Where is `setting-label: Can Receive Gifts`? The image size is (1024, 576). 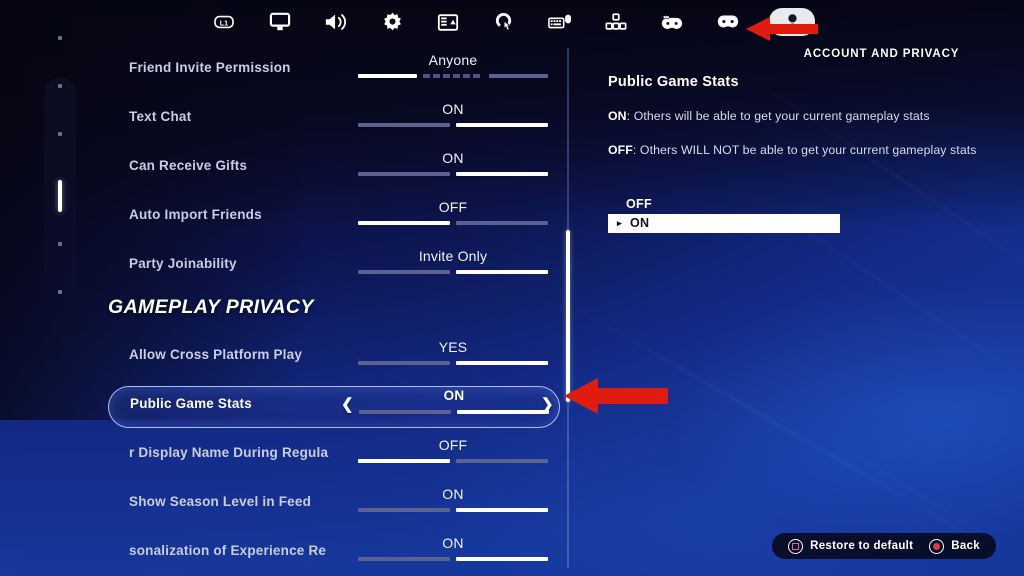 setting-label: Can Receive Gifts is located at coordinates (188, 165).